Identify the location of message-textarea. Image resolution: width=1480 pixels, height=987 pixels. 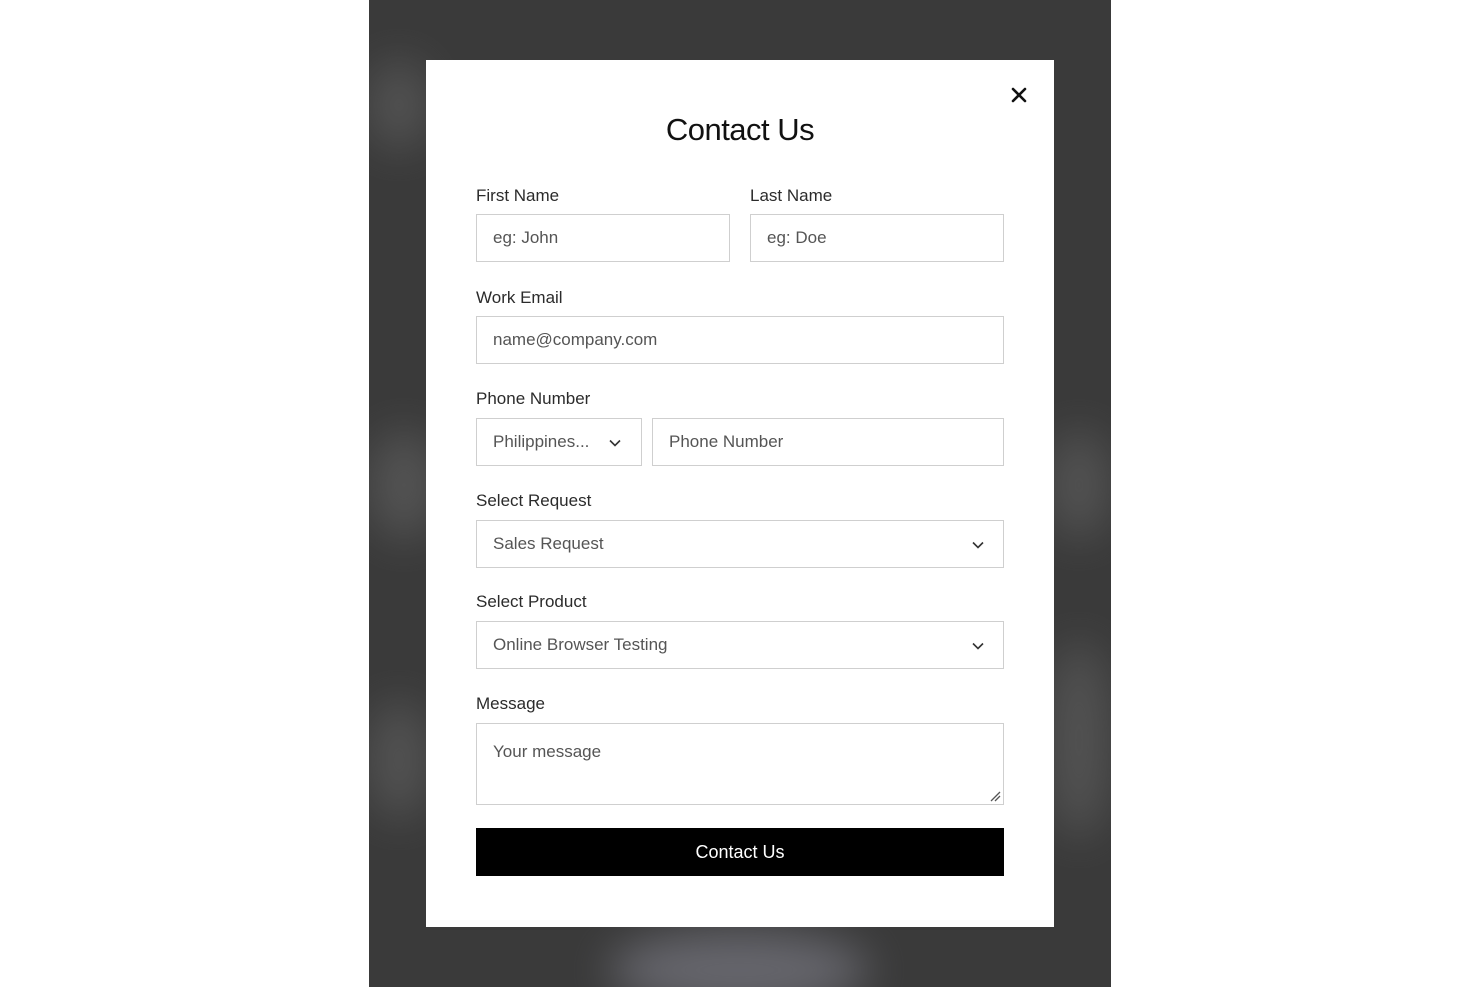
(740, 764).